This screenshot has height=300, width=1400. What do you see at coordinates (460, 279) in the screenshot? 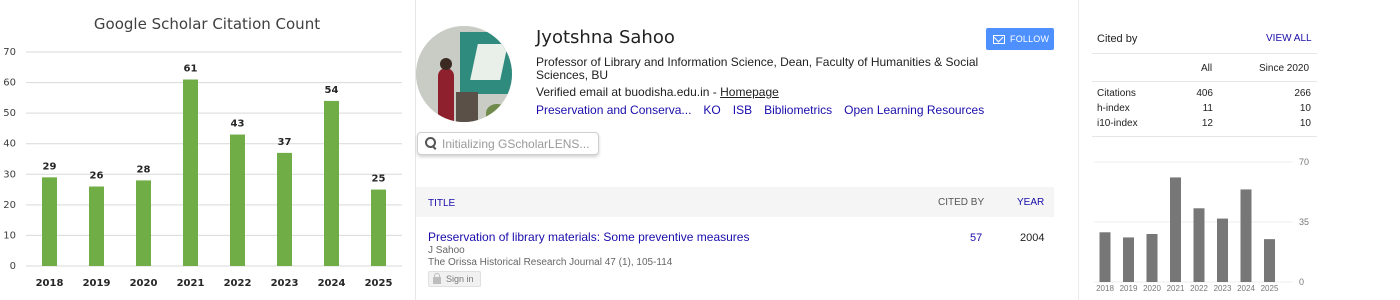
I see `sign-in-label: Sign in` at bounding box center [460, 279].